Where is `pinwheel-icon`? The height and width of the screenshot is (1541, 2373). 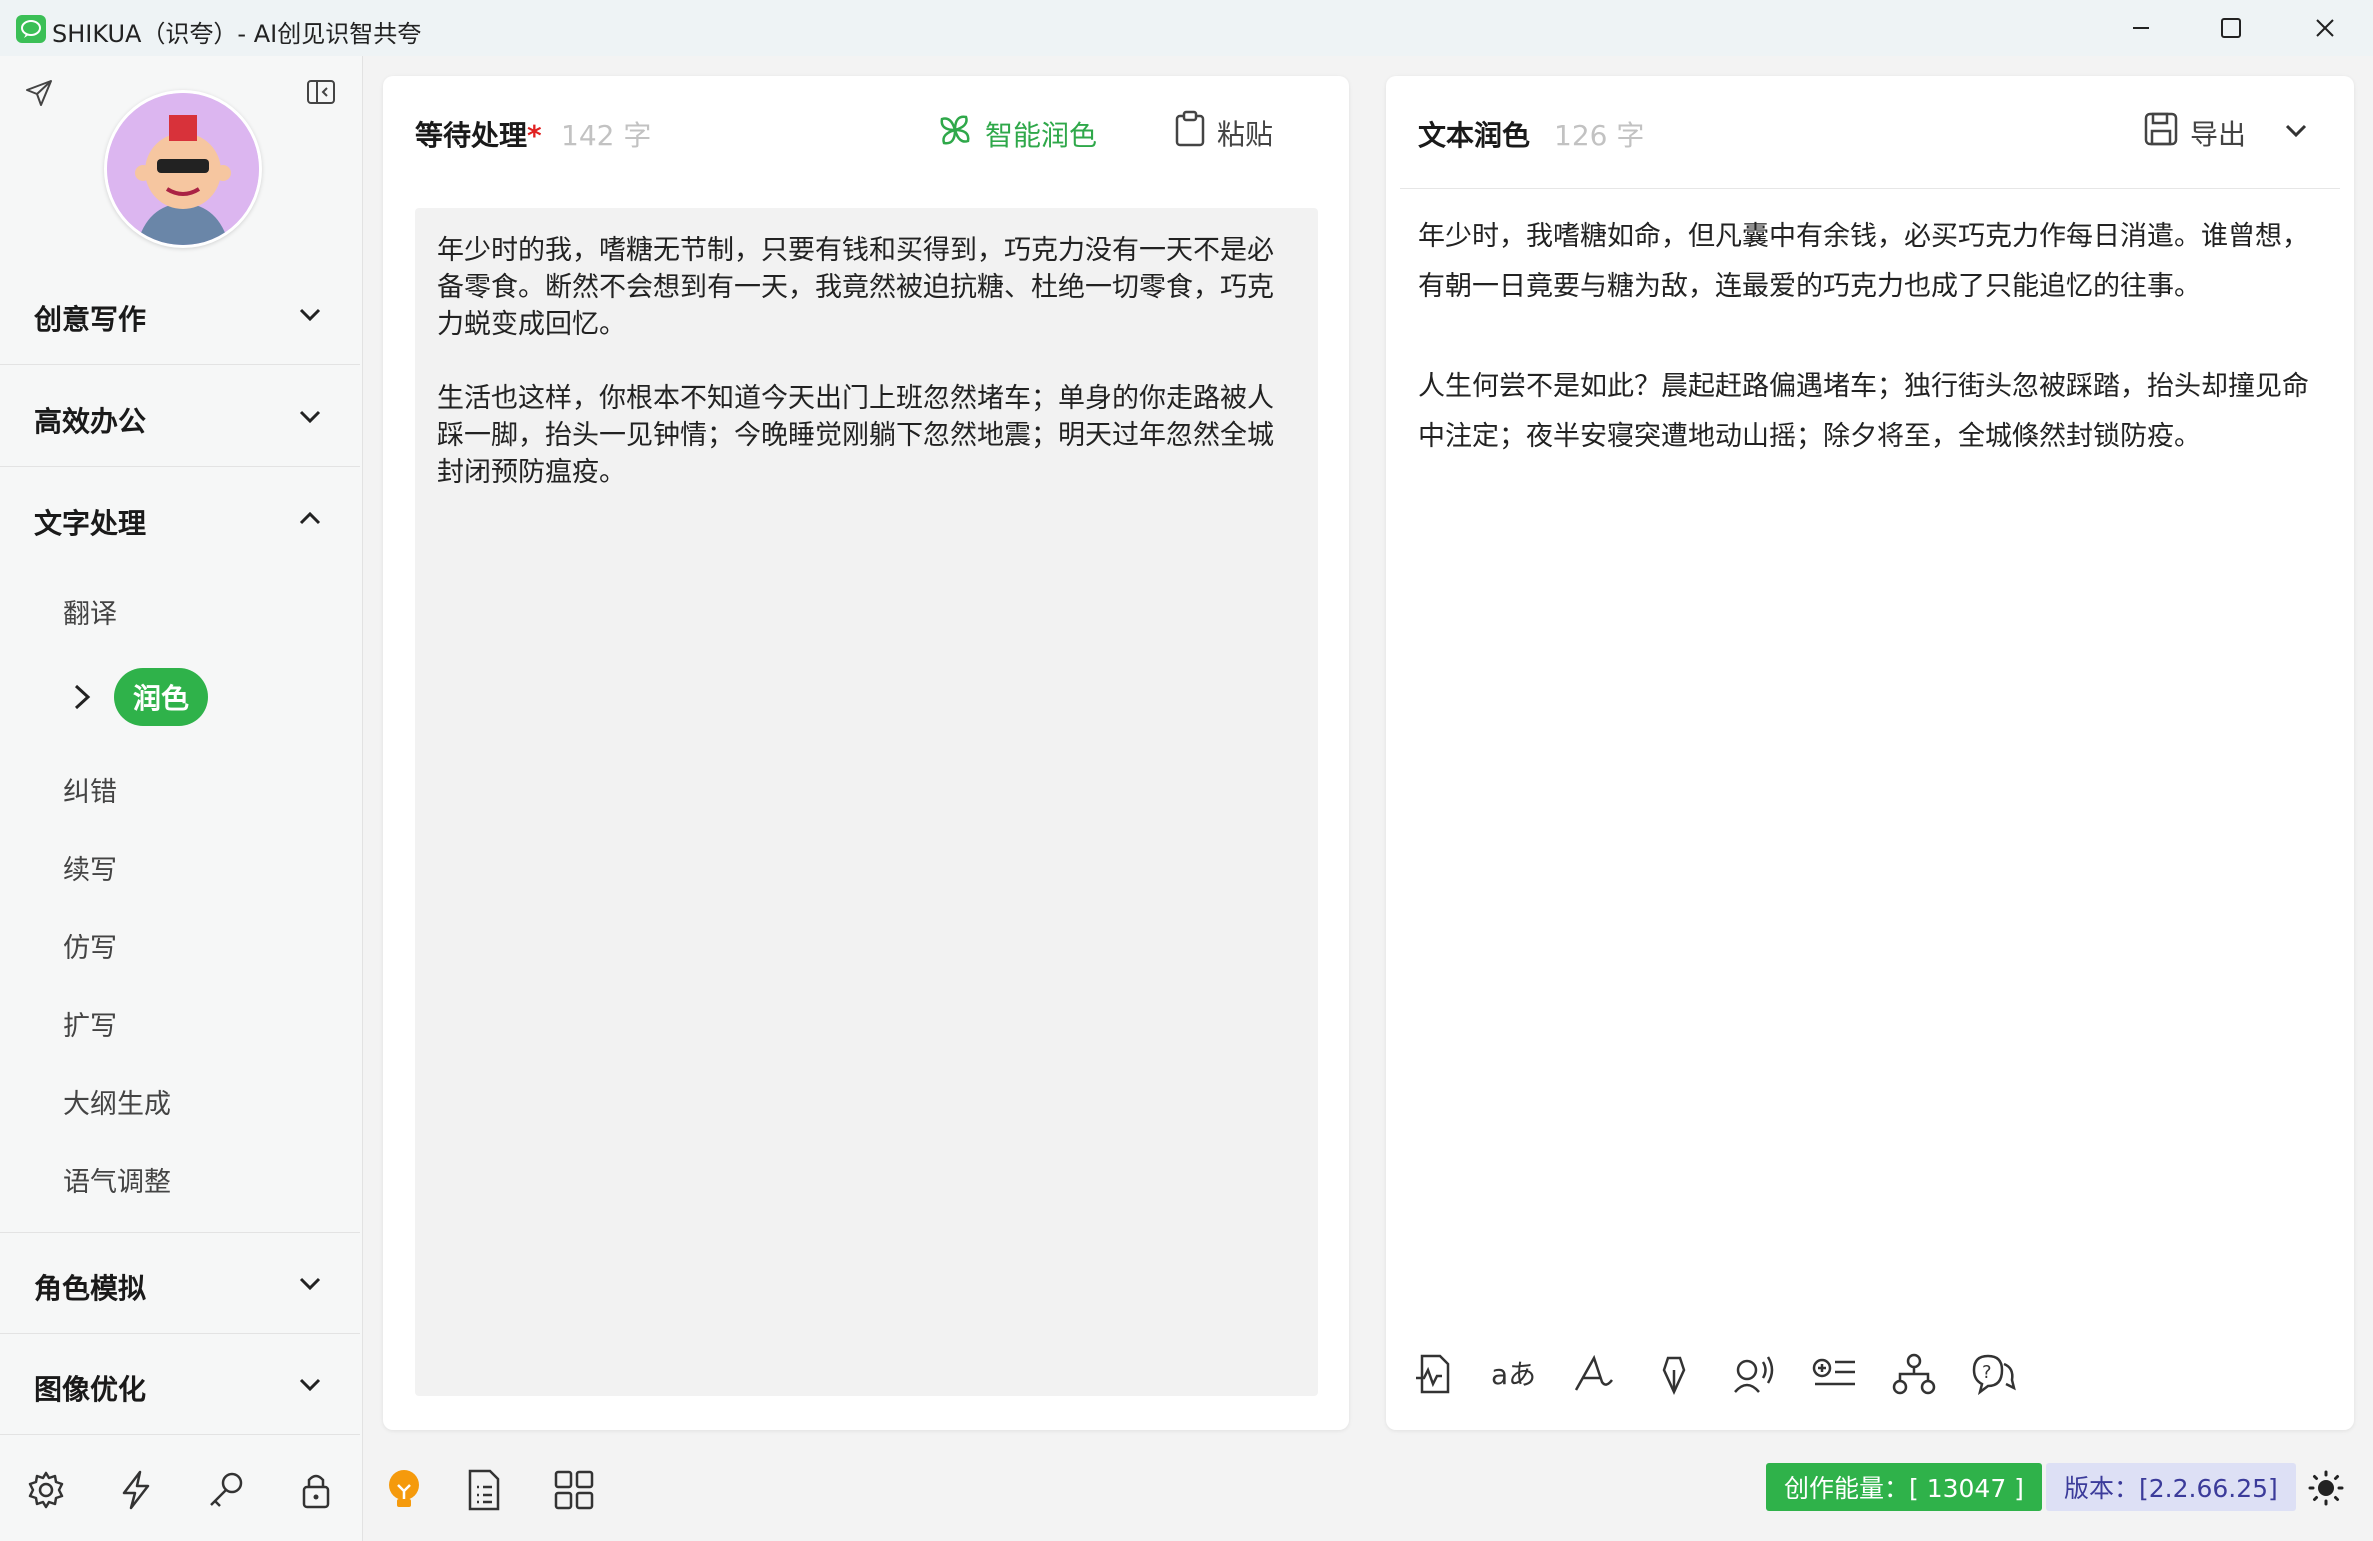 pinwheel-icon is located at coordinates (955, 133).